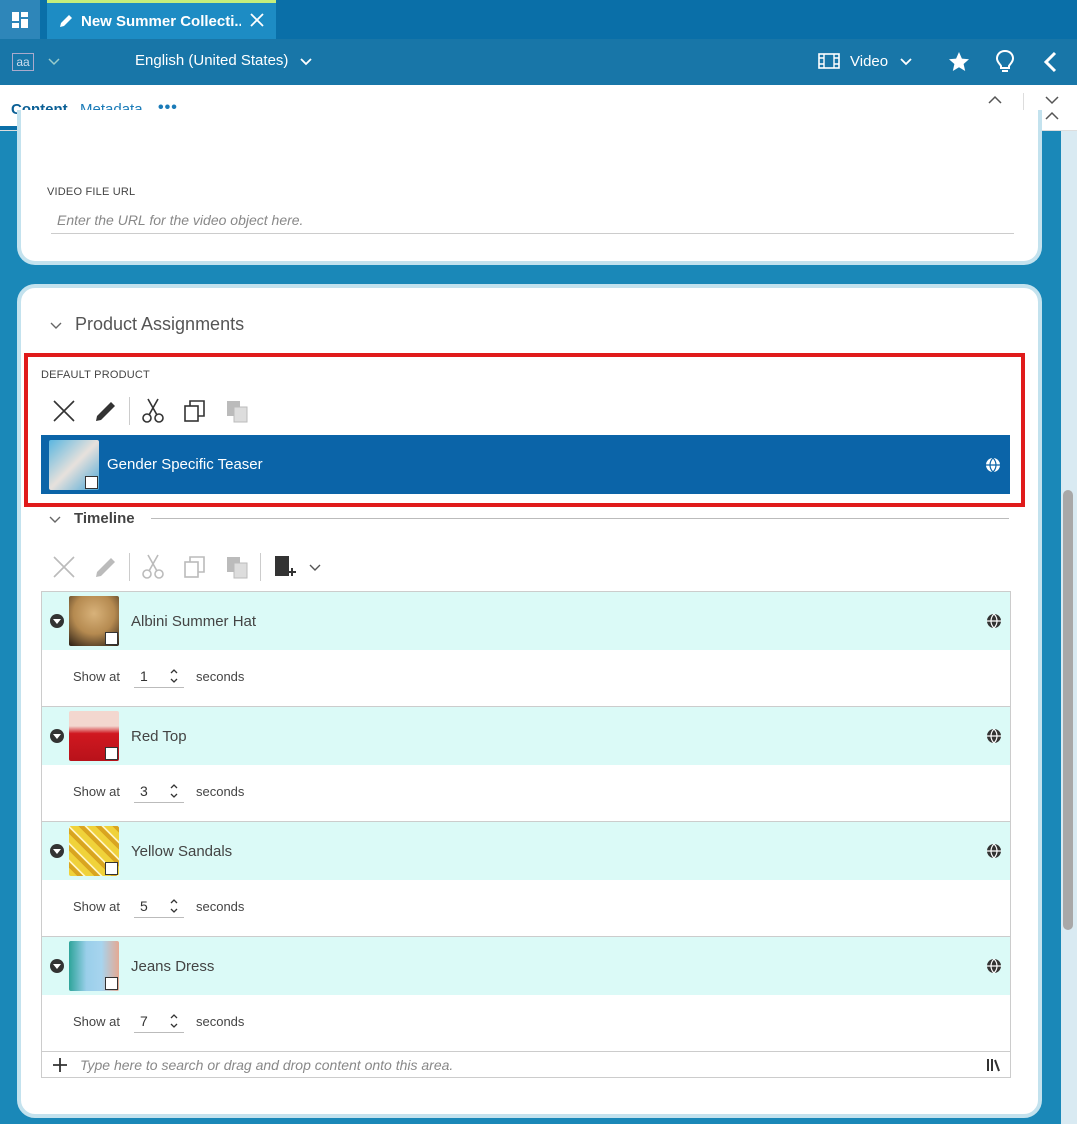  I want to click on section-title: Product Assignments, so click(160, 324).